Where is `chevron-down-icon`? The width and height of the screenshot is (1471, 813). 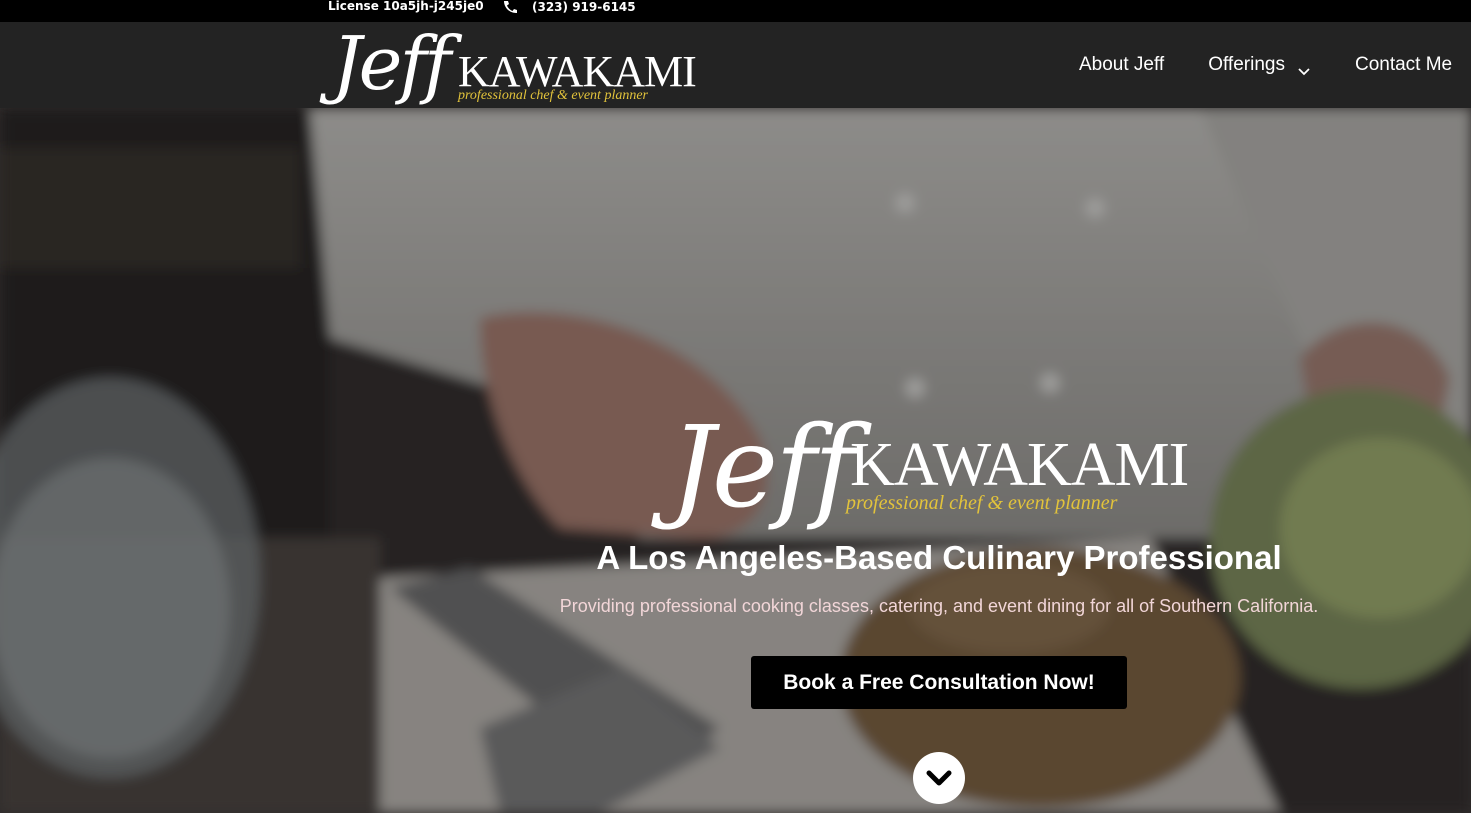
chevron-down-icon is located at coordinates (1304, 68).